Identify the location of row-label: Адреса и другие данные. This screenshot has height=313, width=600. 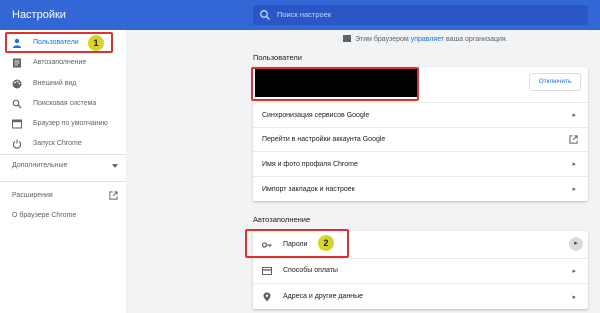
(323, 296).